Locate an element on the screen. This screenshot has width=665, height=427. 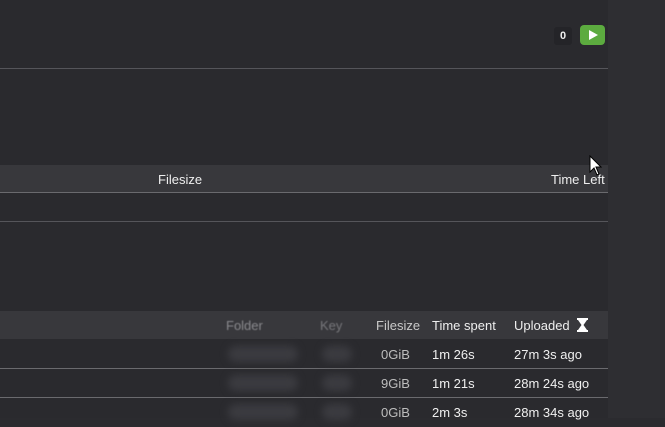
play-button is located at coordinates (592, 35).